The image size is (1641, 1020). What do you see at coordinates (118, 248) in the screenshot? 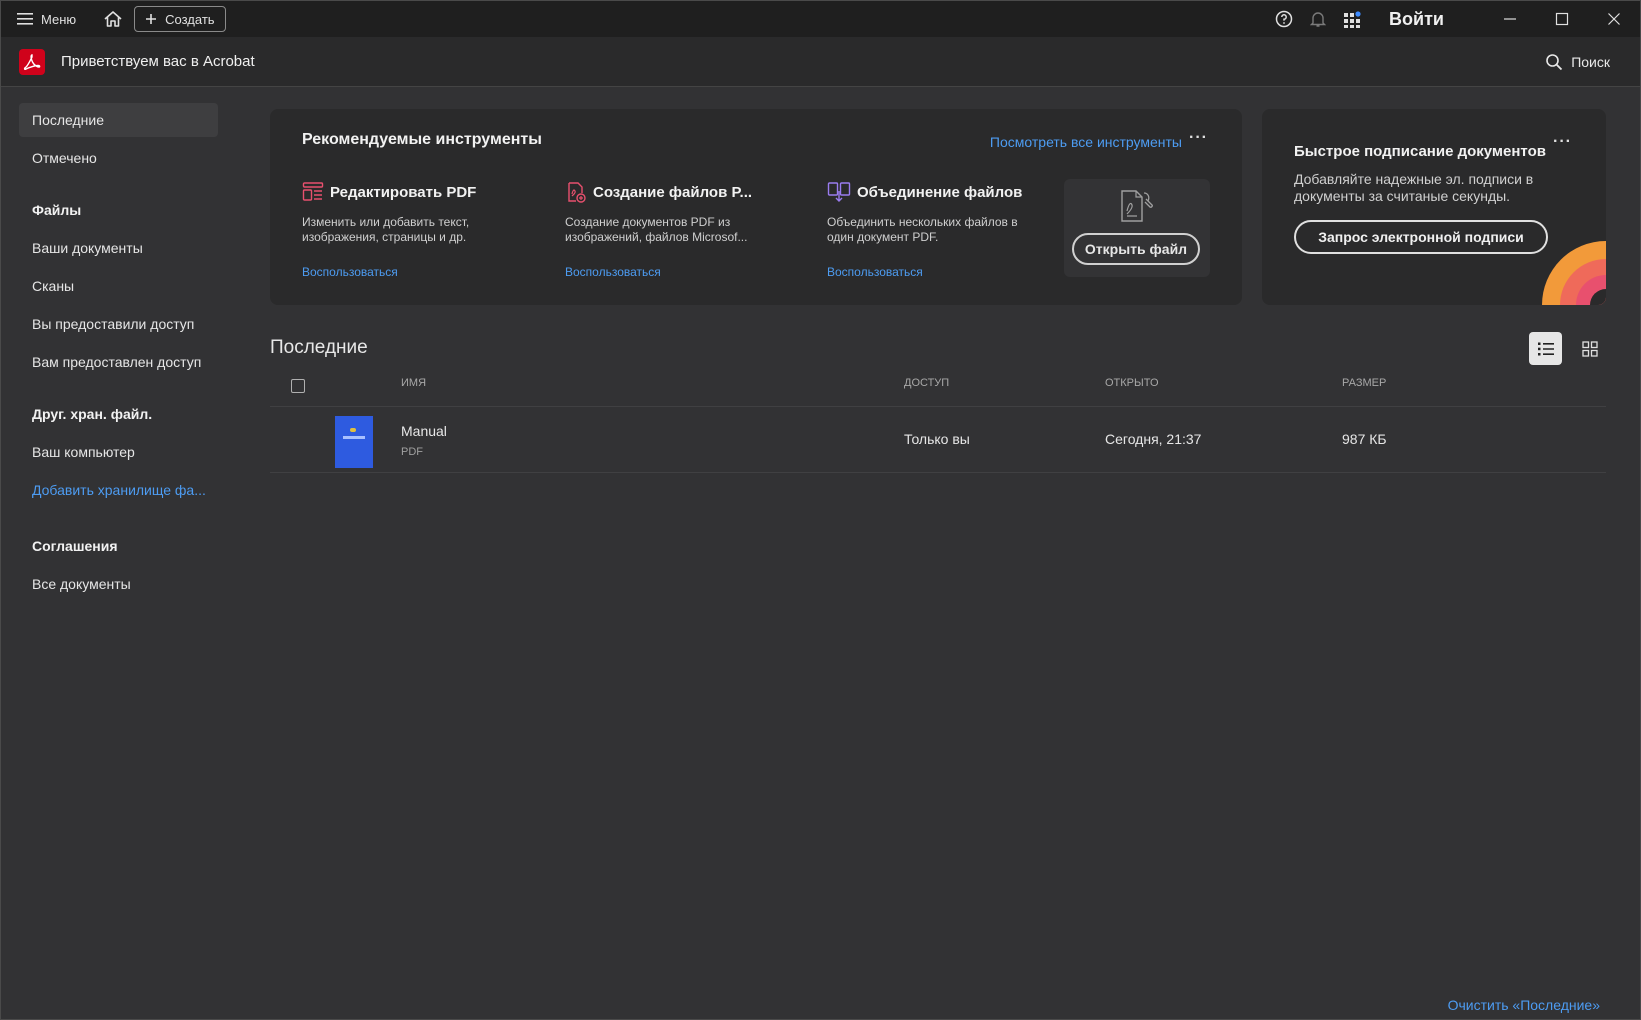
I see `sidebar-item-your-documents: Ваши документы` at bounding box center [118, 248].